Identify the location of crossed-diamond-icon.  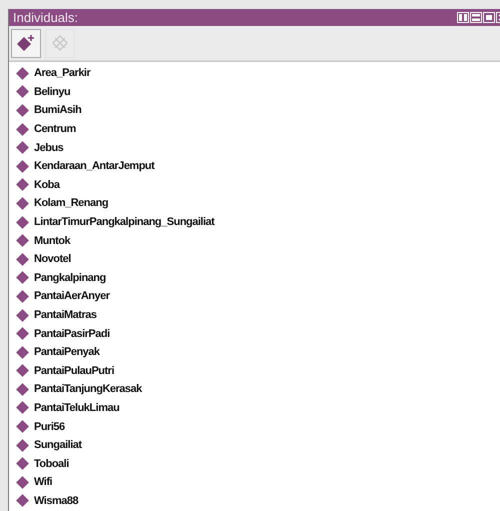
(60, 43).